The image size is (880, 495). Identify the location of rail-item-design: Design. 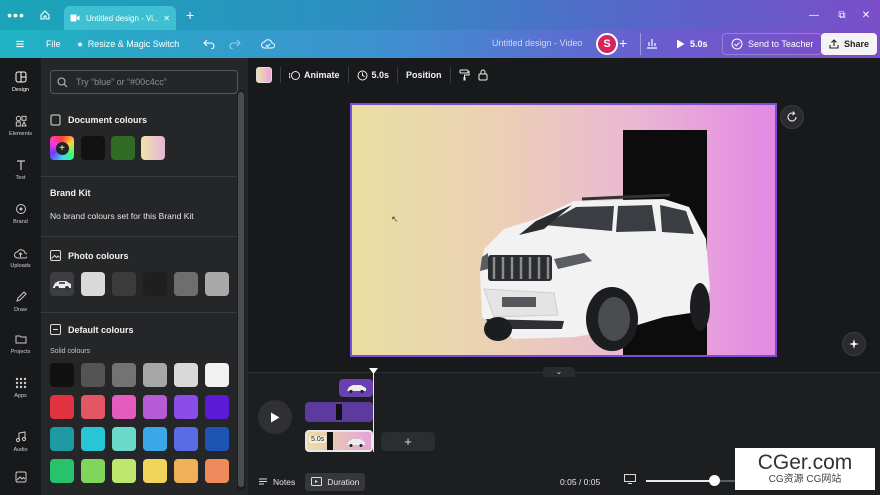
(20, 81).